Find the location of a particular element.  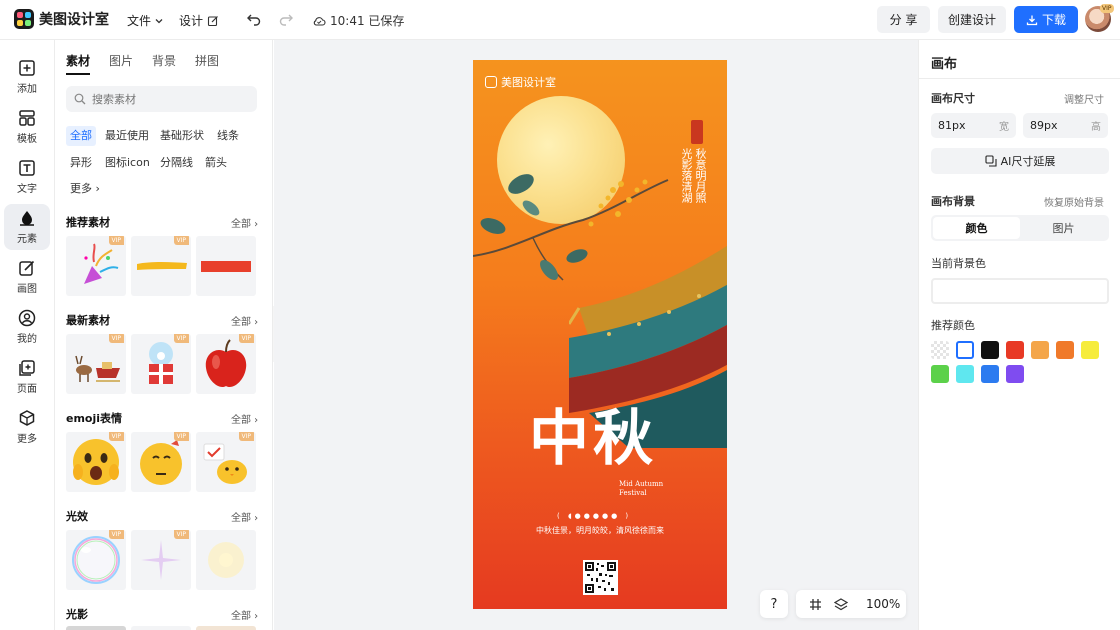

poster-tagline: 中秋佳景，明月皎皎，清风徐徐而来 is located at coordinates (600, 530).